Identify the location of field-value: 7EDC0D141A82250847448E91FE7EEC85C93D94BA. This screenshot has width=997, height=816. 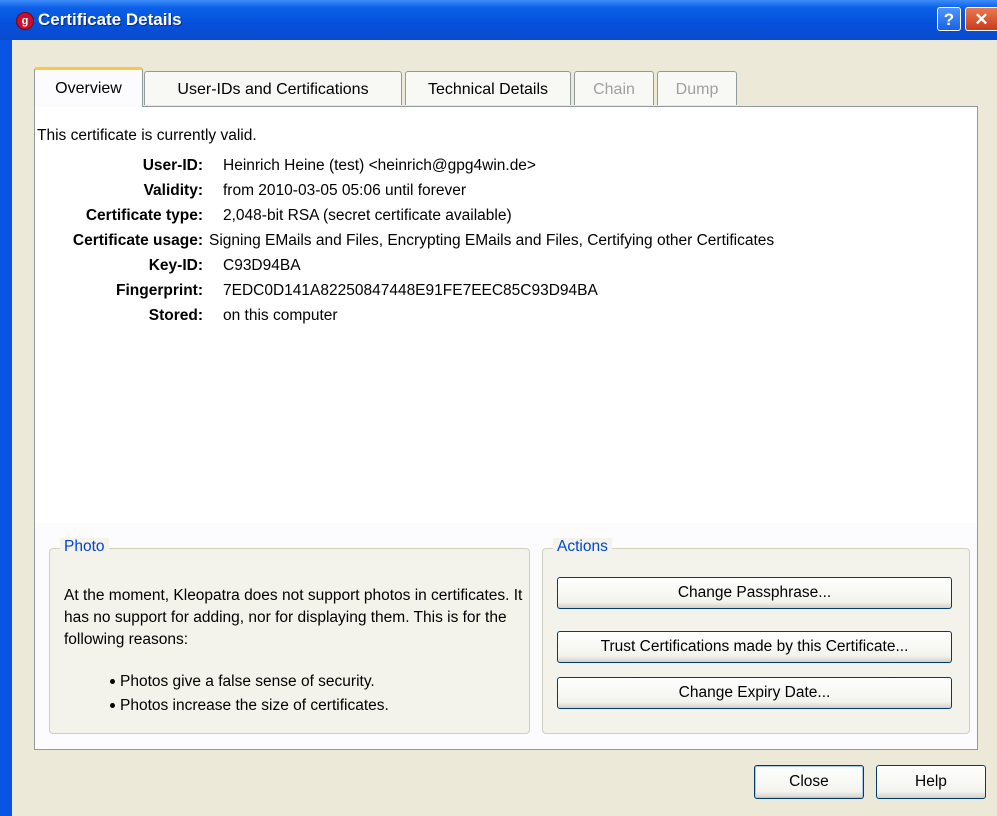
(410, 290).